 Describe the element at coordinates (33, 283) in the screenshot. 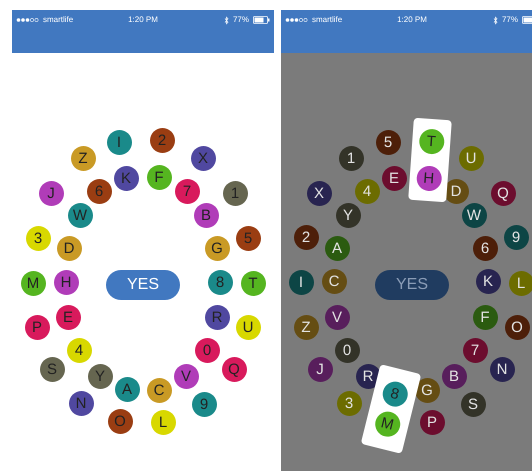

I see `letter-token: M` at that location.